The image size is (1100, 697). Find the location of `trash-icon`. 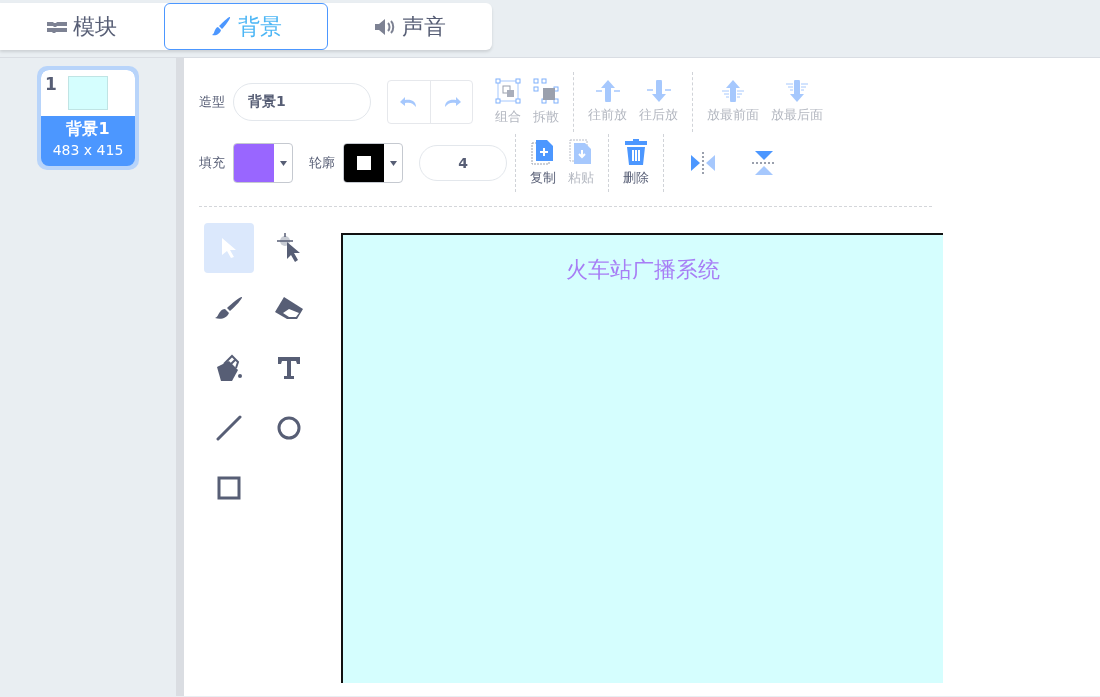

trash-icon is located at coordinates (636, 151).